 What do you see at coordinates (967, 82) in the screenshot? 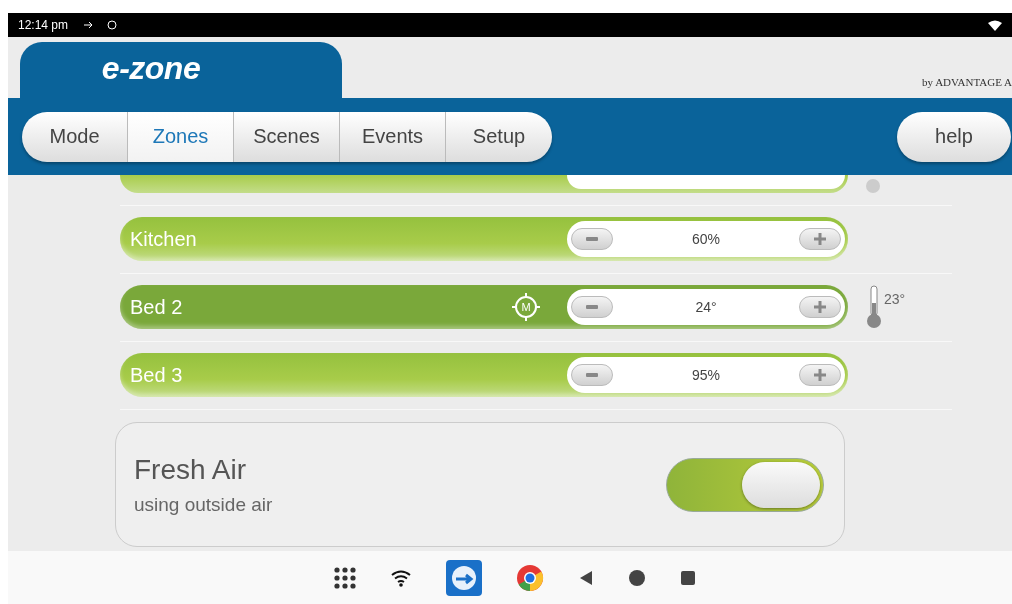
I see `brand-text: by ADVANTAGE A` at bounding box center [967, 82].